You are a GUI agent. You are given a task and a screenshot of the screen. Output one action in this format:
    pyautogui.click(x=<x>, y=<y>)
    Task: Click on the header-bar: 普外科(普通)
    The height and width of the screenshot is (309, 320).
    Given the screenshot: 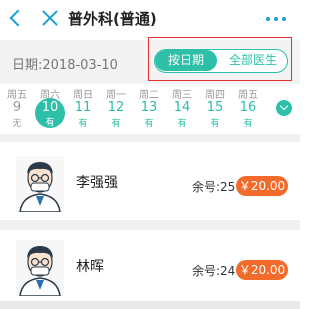 What is the action you would take?
    pyautogui.click(x=150, y=20)
    